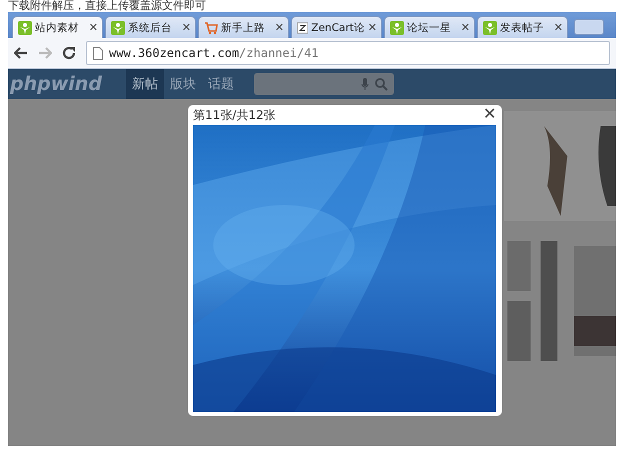 Image resolution: width=641 pixels, height=463 pixels. What do you see at coordinates (57, 27) in the screenshot?
I see `browser-tab: 站内素材 ✕` at bounding box center [57, 27].